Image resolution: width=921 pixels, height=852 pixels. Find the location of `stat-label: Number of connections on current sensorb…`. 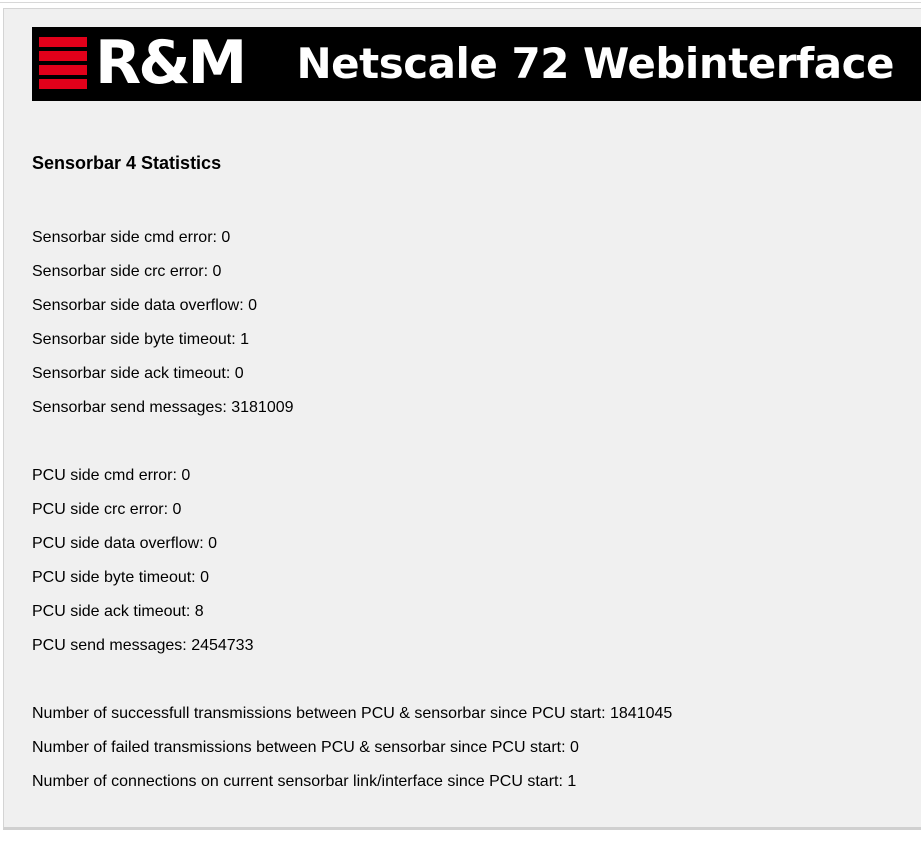

stat-label: Number of connections on current sensorb… is located at coordinates (297, 781).